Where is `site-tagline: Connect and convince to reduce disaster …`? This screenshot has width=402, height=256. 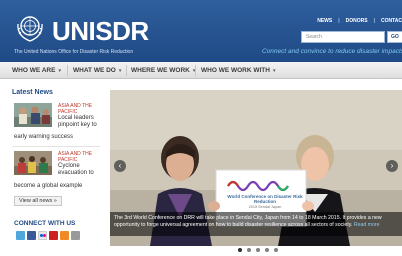 site-tagline: Connect and convince to reduce disaster … is located at coordinates (332, 51).